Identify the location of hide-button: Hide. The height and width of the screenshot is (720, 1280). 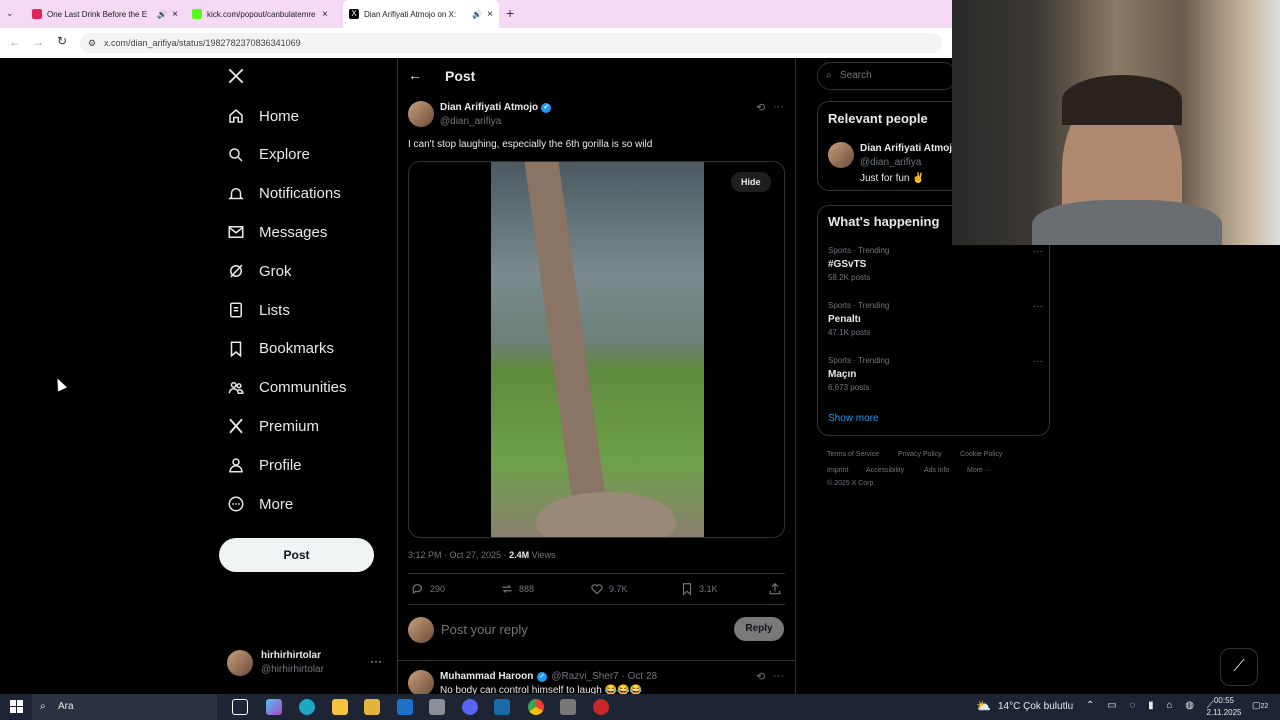
(751, 182).